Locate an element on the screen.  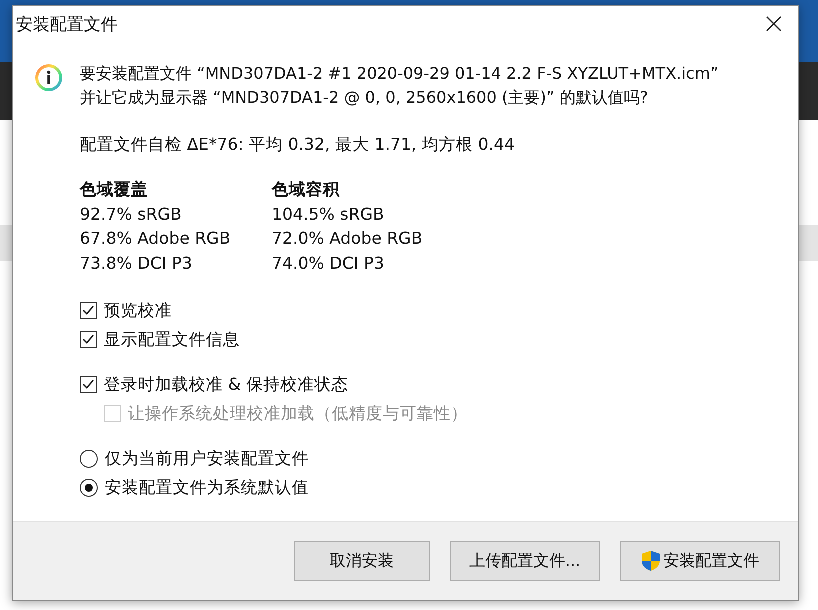
gamut-heading: 色域容积 is located at coordinates (306, 190).